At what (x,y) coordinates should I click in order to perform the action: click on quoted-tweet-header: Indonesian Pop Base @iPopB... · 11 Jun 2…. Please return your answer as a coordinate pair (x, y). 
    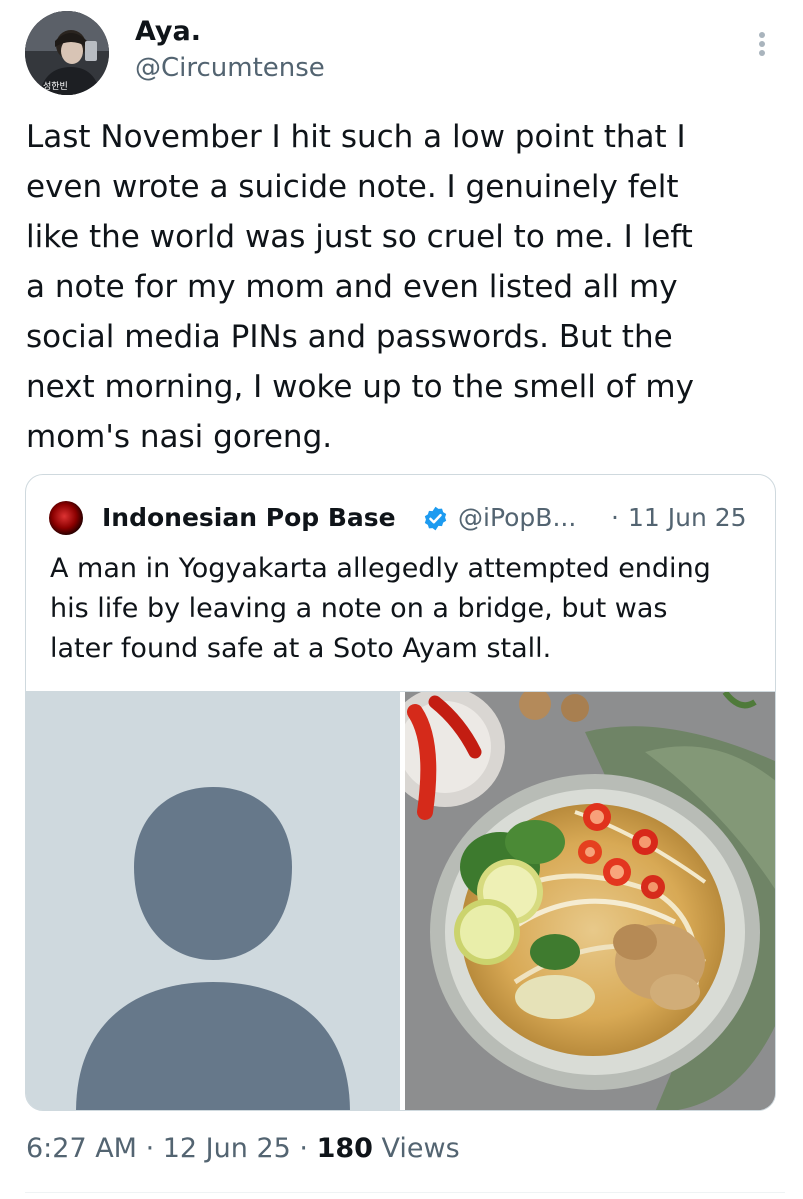
    Looking at the image, I should click on (400, 505).